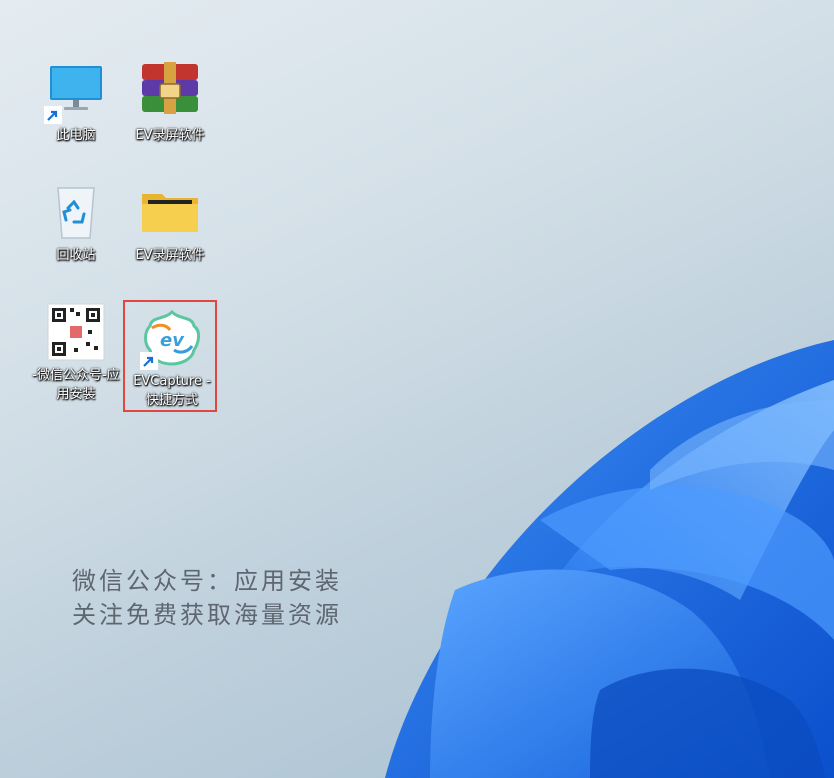 The image size is (834, 778). Describe the element at coordinates (76, 135) in the screenshot. I see `desktop-icon-label: 此电脑` at that location.